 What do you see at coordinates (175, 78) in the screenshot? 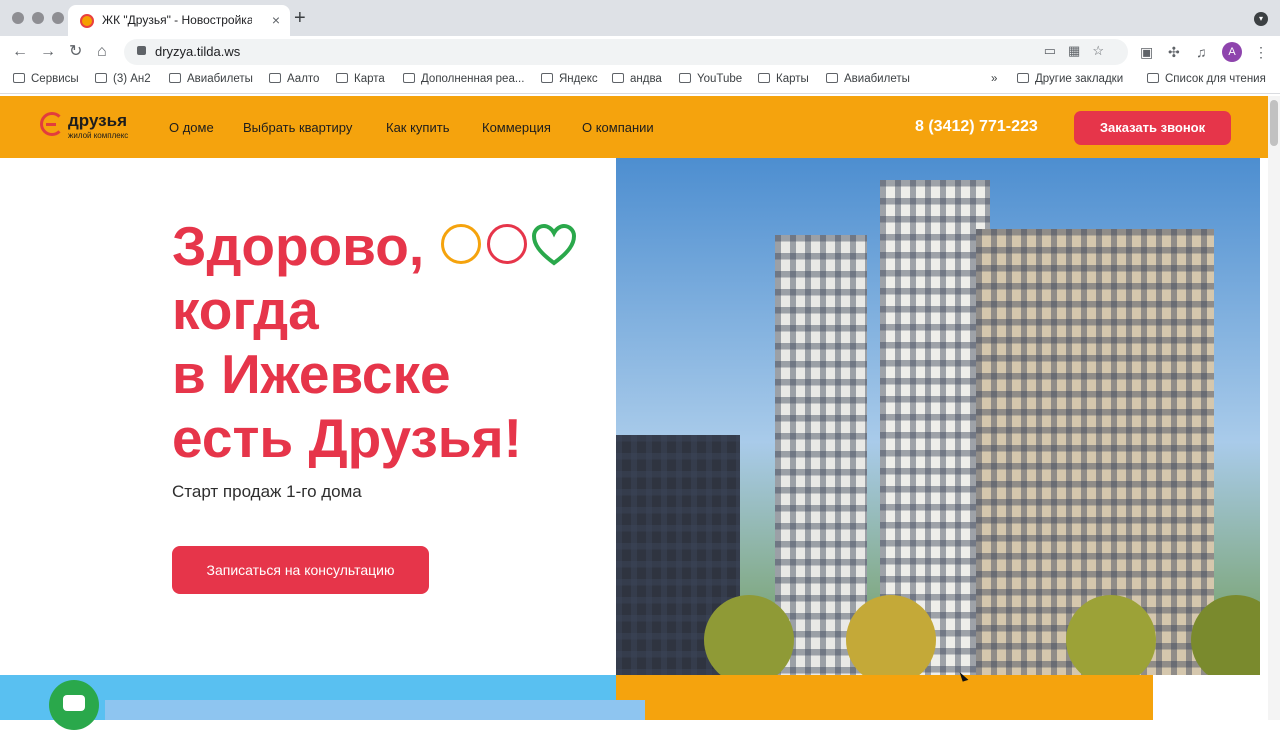
I see `plane-icon` at bounding box center [175, 78].